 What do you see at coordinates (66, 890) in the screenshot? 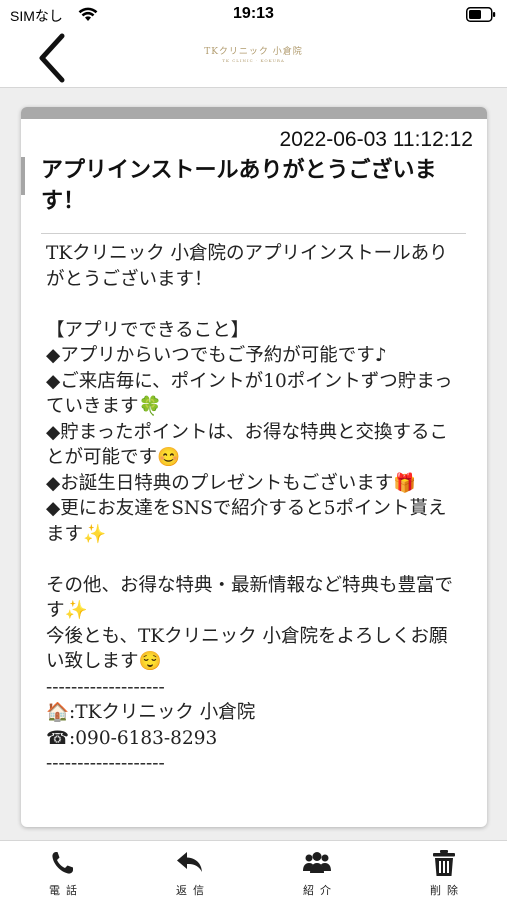
I see `tab-label-call: 電話` at bounding box center [66, 890].